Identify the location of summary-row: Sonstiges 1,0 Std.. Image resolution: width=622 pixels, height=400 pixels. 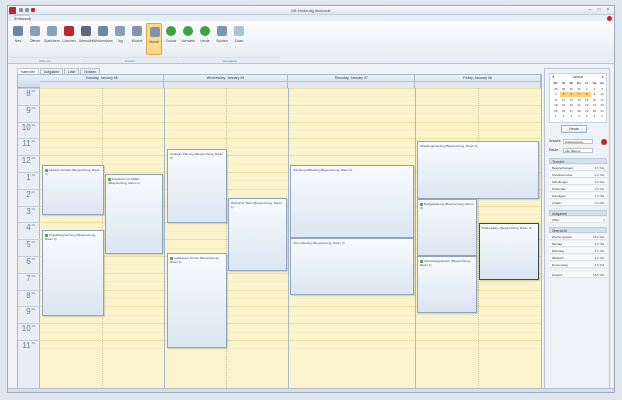
(578, 196).